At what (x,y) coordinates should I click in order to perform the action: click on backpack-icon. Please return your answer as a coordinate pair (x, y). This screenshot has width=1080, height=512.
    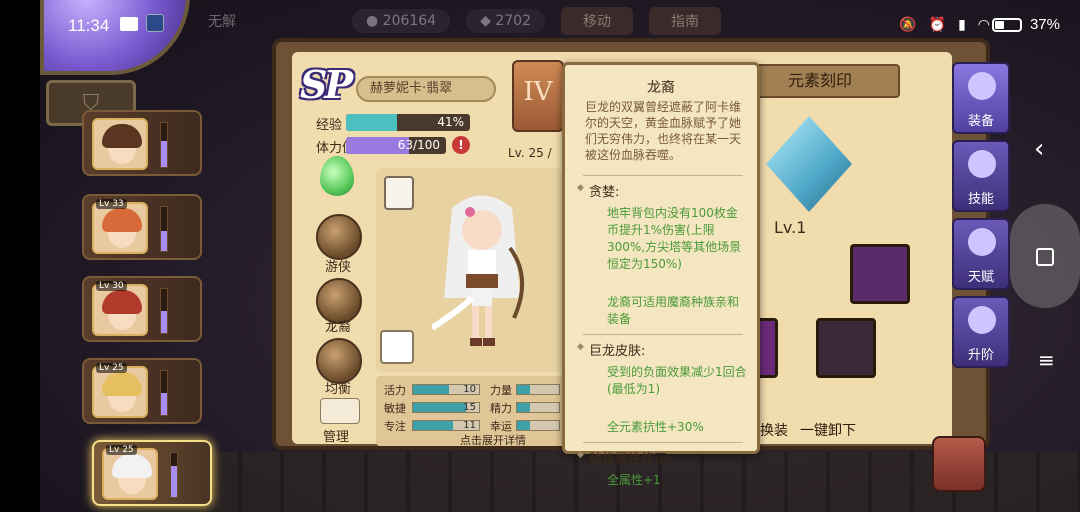
    Looking at the image, I should click on (959, 464).